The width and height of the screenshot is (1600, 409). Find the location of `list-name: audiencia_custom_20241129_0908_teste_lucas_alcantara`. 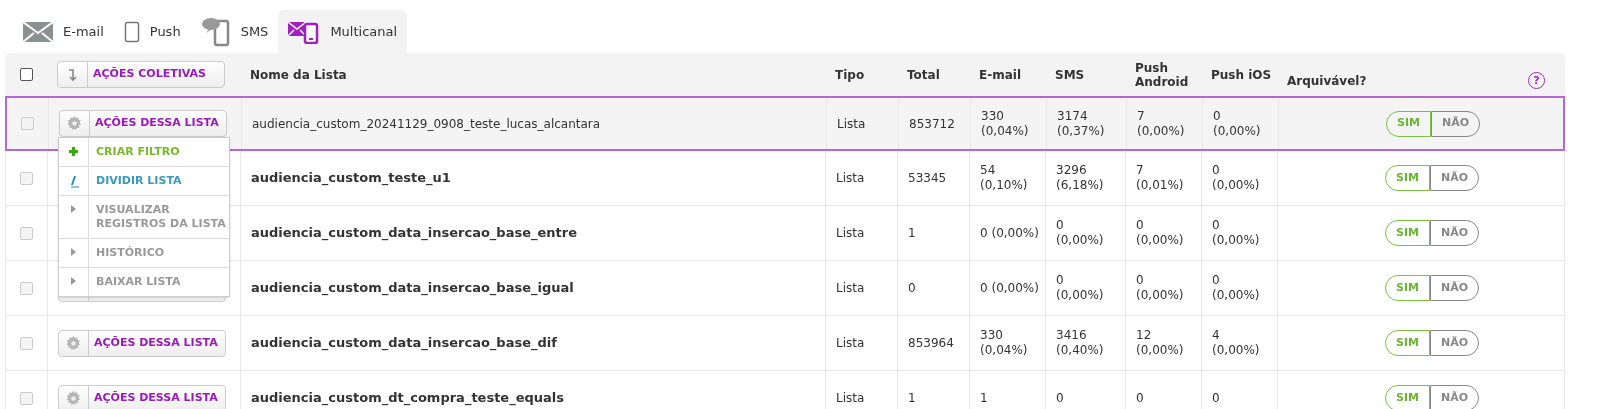

list-name: audiencia_custom_20241129_0908_teste_lucas_alcantara is located at coordinates (426, 124).